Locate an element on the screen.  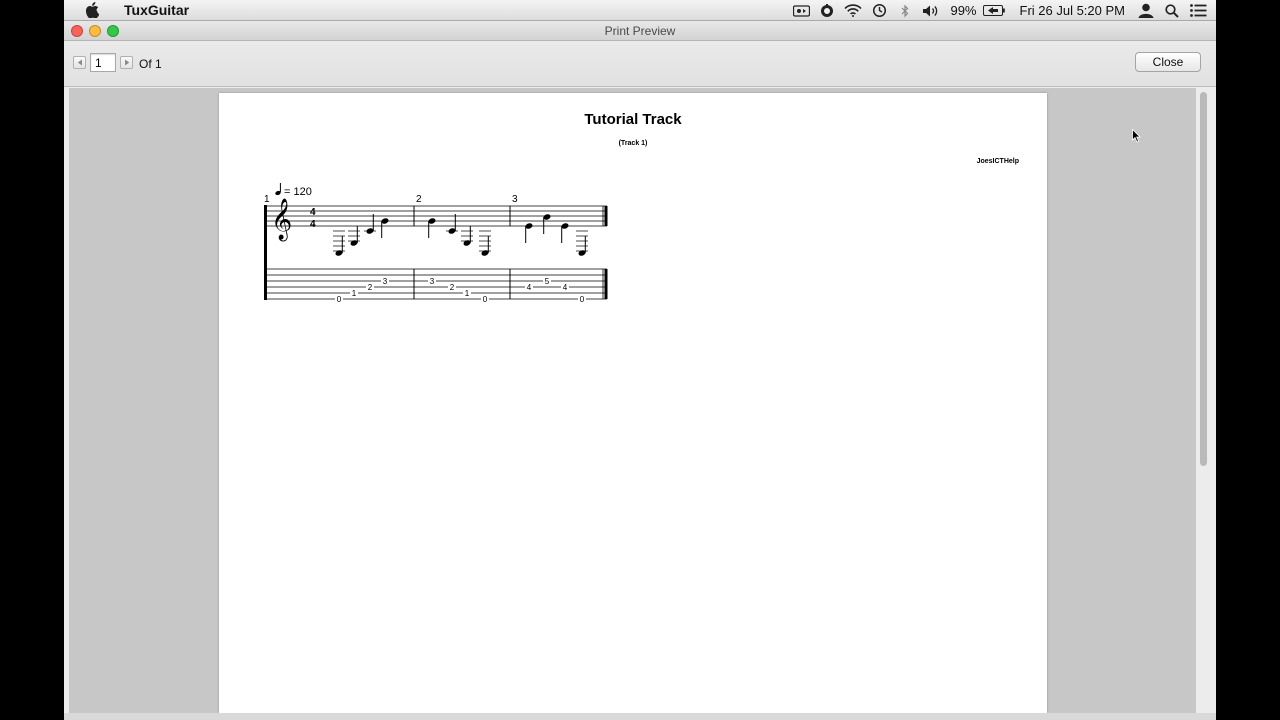
time-signature-top: 4 is located at coordinates (313, 212).